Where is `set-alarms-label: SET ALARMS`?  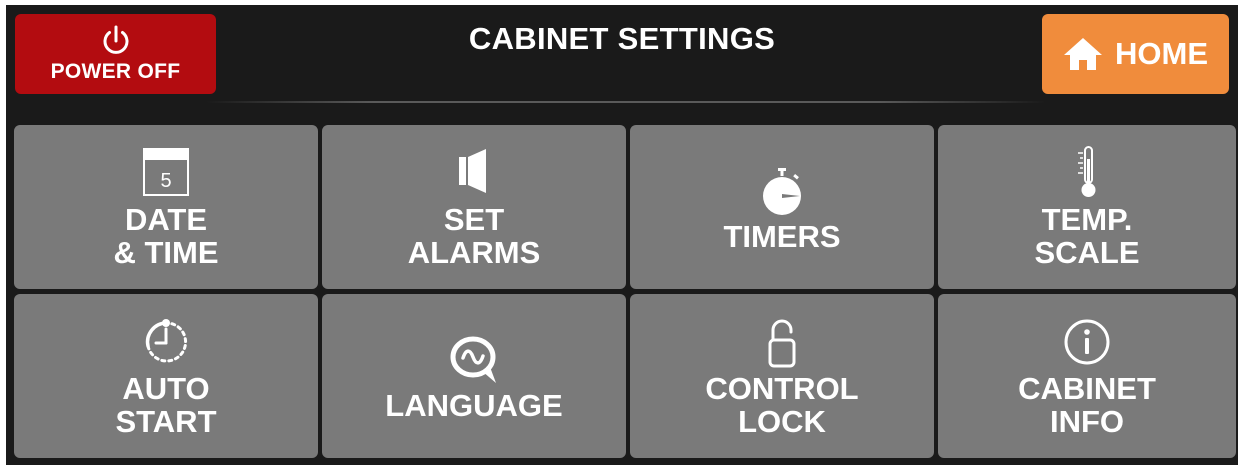
set-alarms-label: SET ALARMS is located at coordinates (474, 236).